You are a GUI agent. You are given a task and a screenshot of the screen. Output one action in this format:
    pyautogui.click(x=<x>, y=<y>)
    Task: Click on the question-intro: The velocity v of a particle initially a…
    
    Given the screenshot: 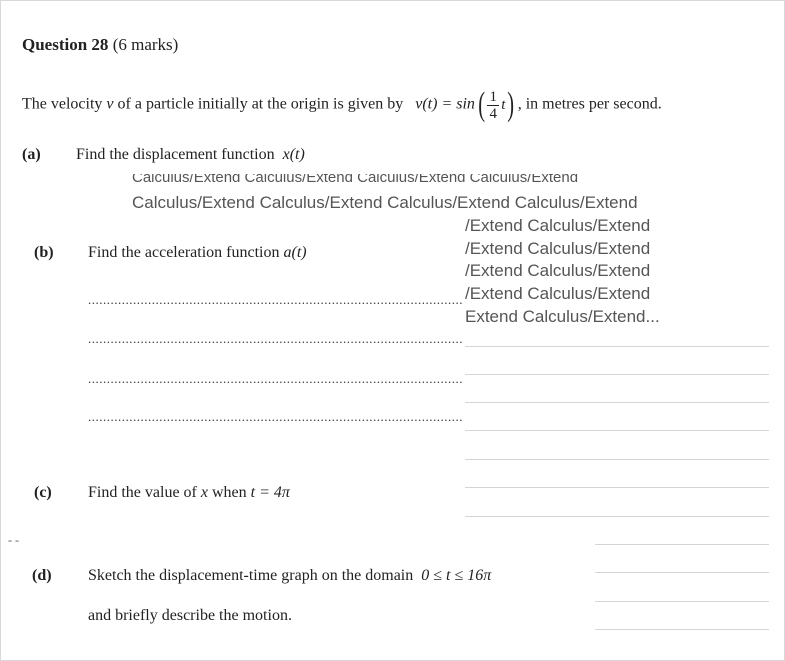 What is the action you would take?
    pyautogui.click(x=342, y=105)
    